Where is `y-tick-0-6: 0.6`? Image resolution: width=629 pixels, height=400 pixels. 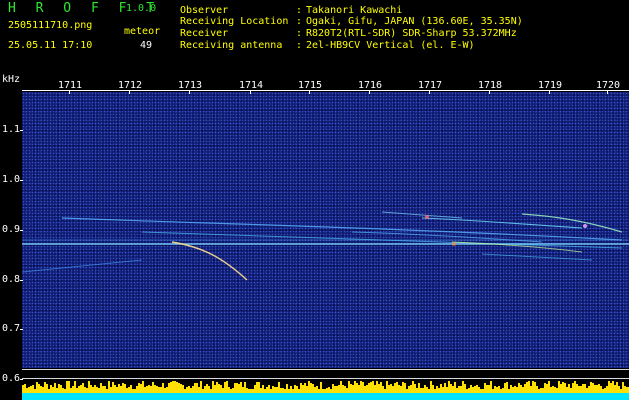
y-tick-0-6: 0.6 is located at coordinates (11, 378).